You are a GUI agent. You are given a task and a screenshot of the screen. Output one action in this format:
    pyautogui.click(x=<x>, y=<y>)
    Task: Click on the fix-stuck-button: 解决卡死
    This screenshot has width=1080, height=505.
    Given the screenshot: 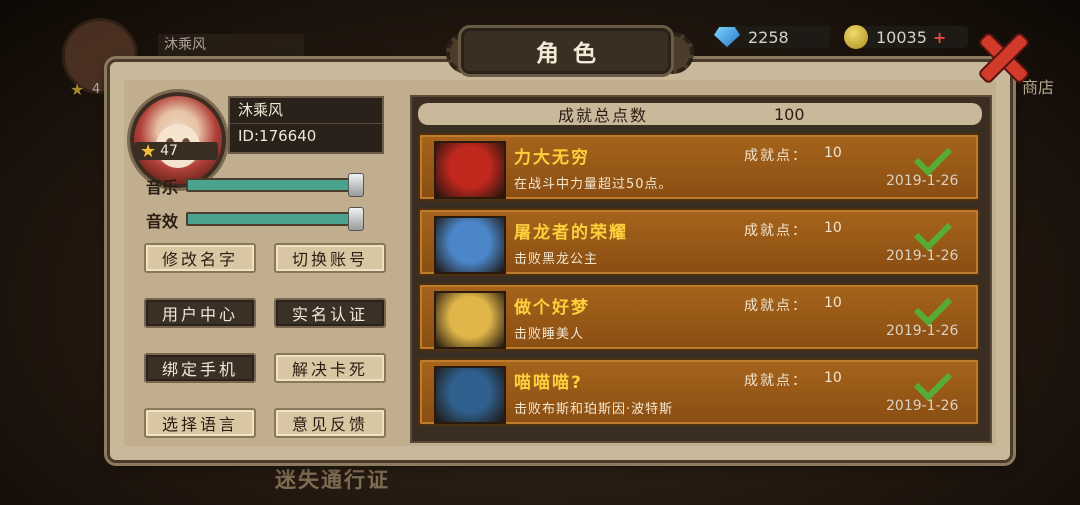 What is the action you would take?
    pyautogui.click(x=330, y=368)
    